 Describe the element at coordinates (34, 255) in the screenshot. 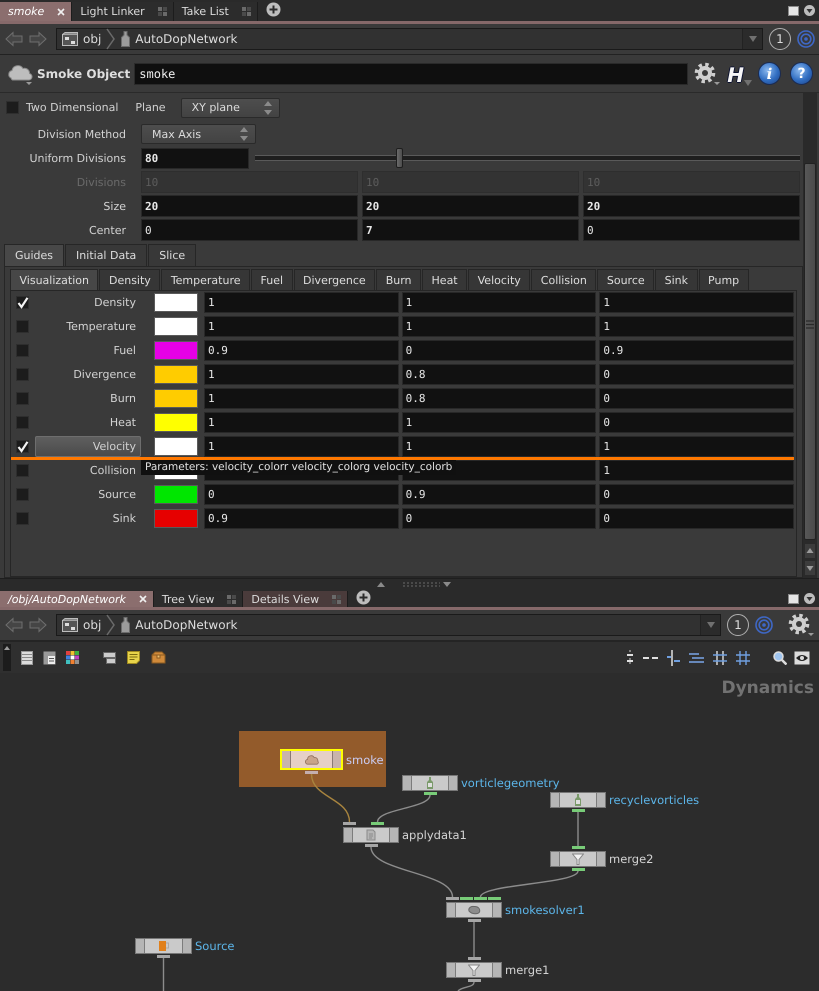

I see `section-tab: Guides` at that location.